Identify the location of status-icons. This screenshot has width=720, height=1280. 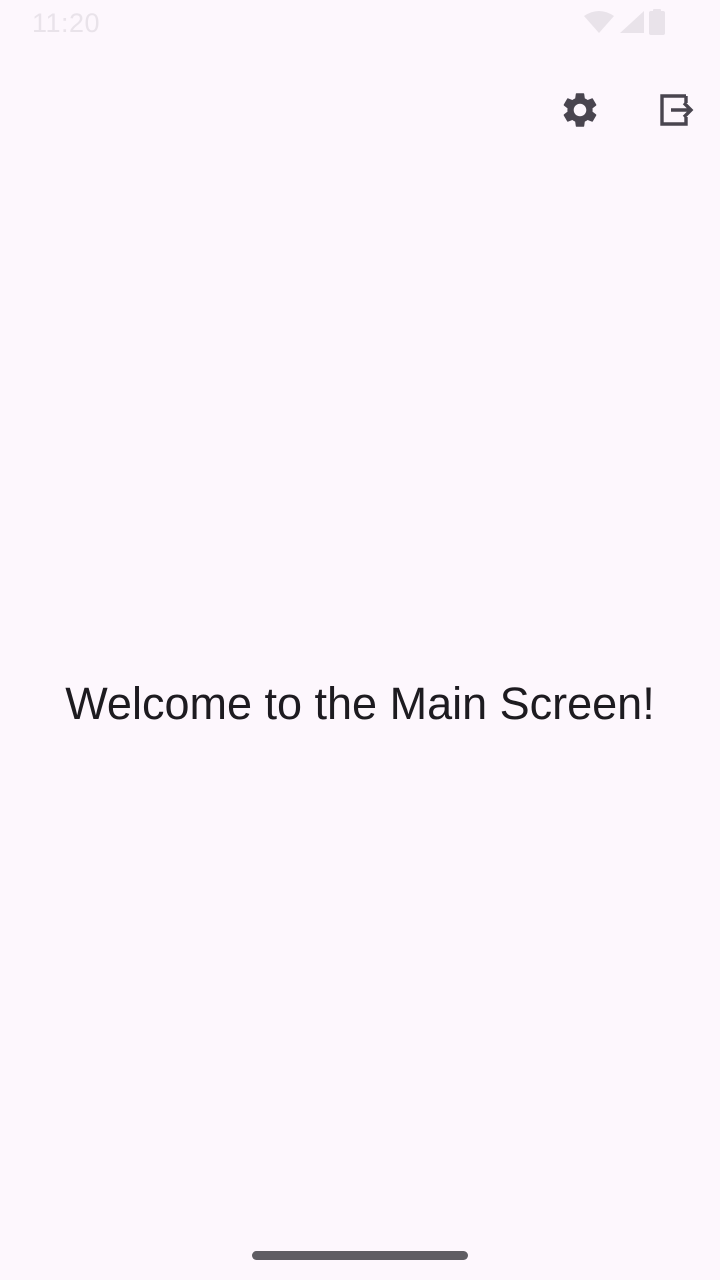
(625, 24).